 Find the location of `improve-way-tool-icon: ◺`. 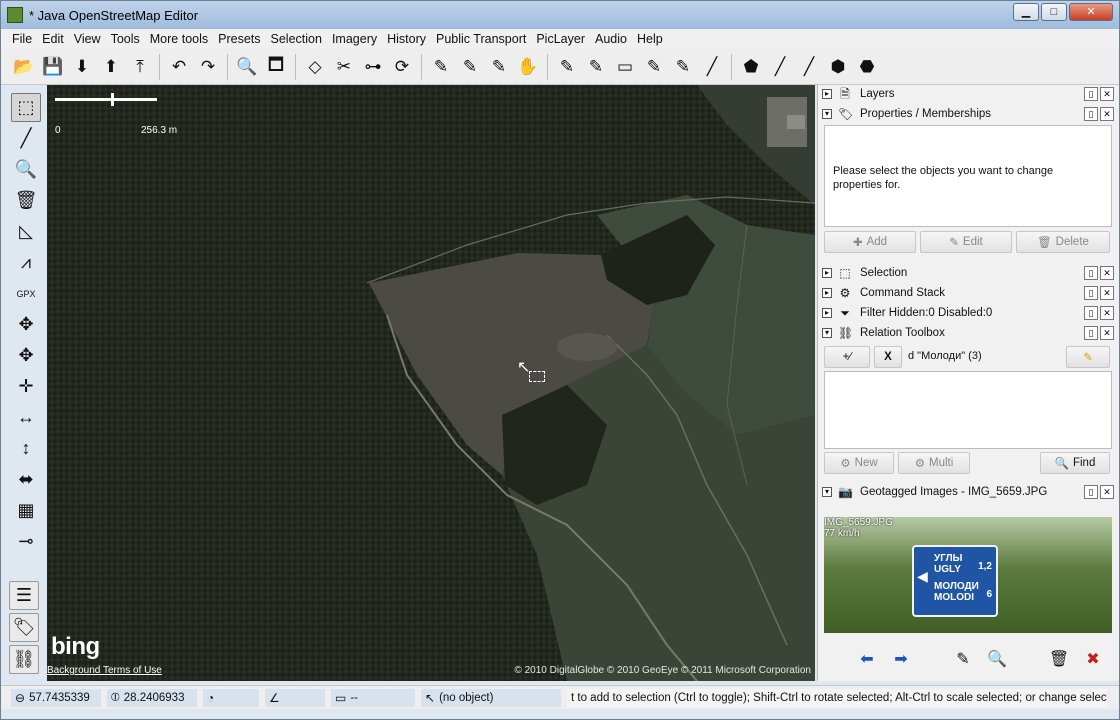

improve-way-tool-icon: ◺ is located at coordinates (26, 231).